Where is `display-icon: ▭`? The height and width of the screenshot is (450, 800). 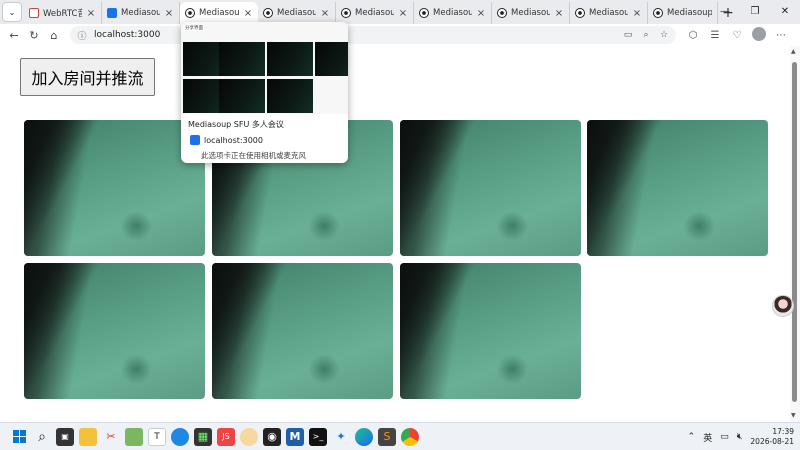
display-icon: ▭ is located at coordinates (724, 437).